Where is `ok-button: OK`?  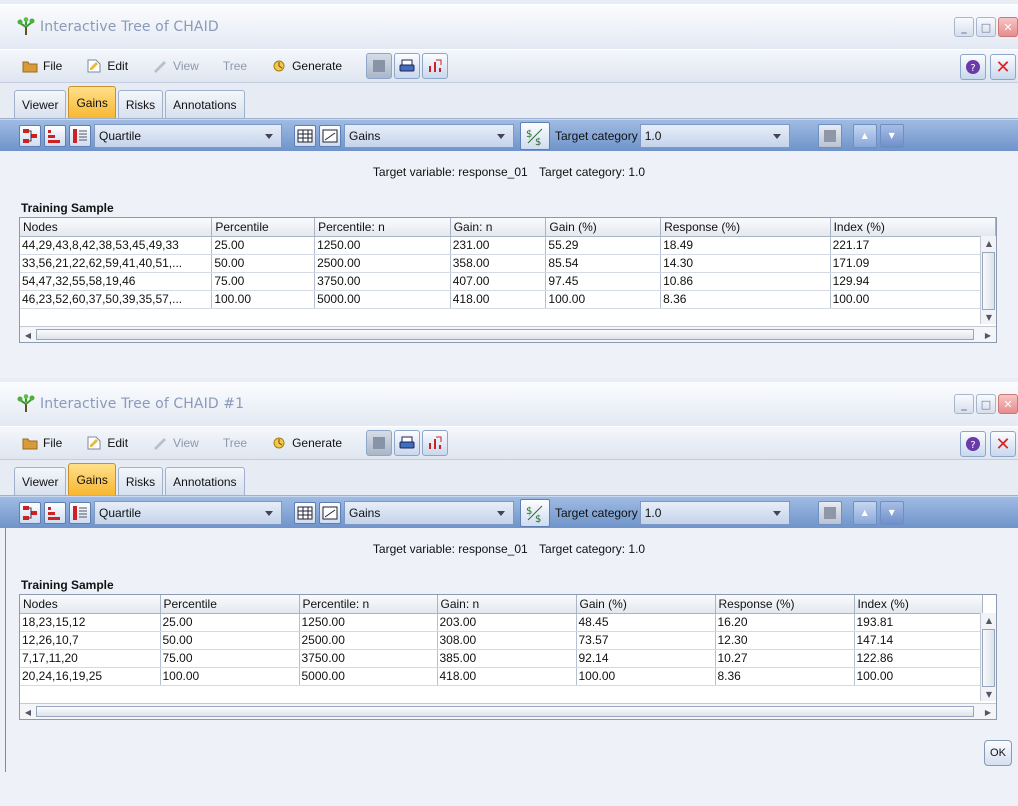
ok-button: OK is located at coordinates (998, 753).